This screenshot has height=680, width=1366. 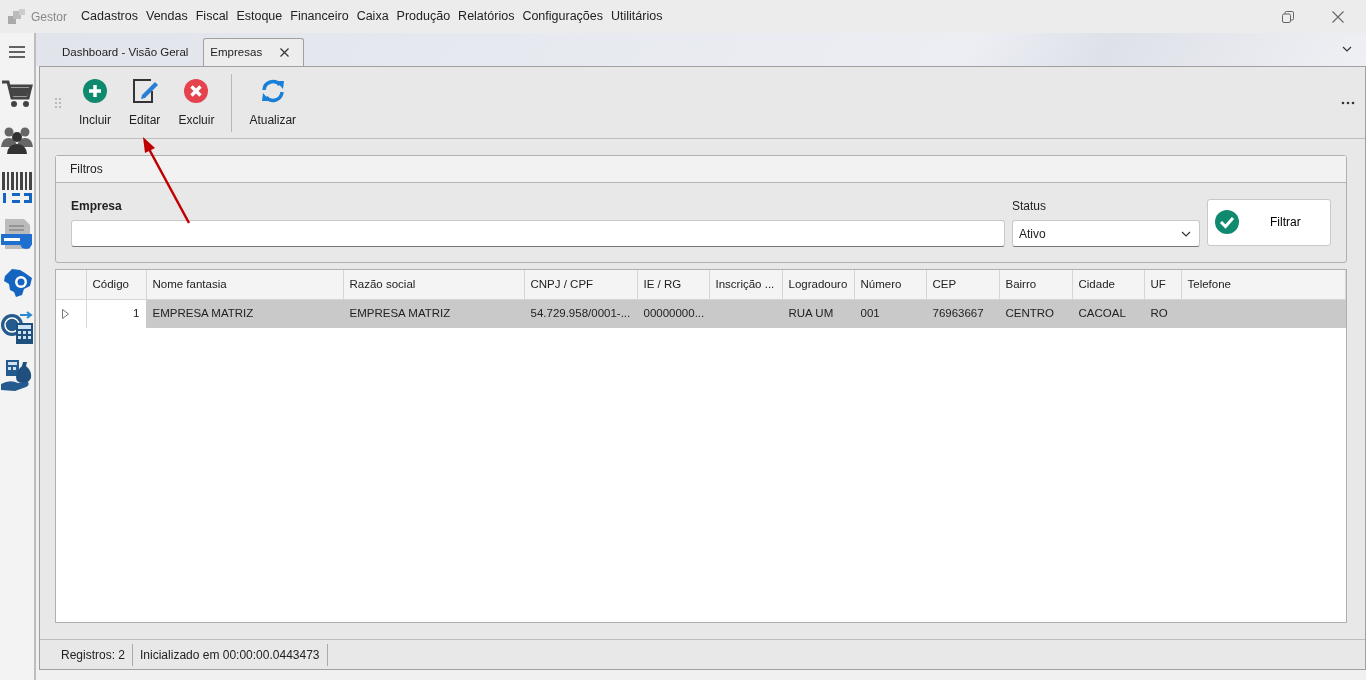 I want to click on table-cell: 001, so click(x=890, y=313).